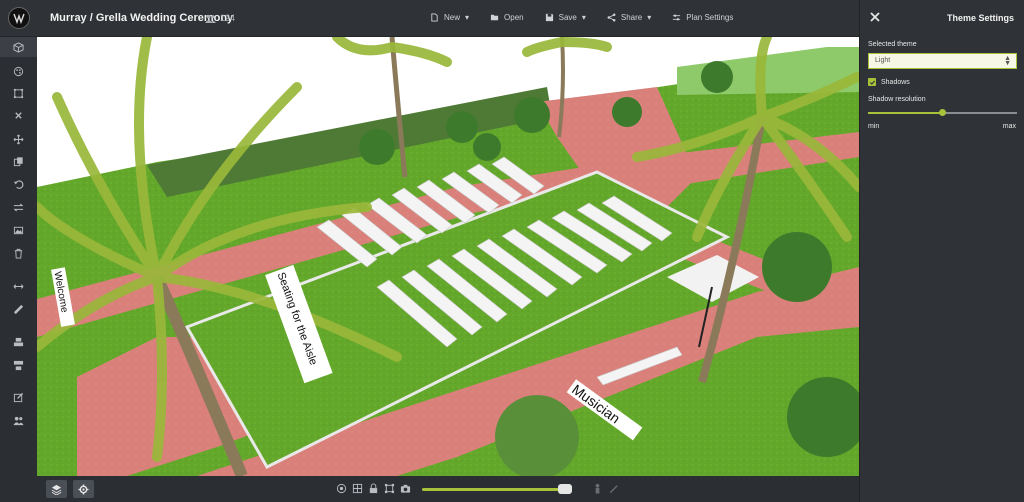 This screenshot has height=502, width=1024. I want to click on image-icon, so click(18, 230).